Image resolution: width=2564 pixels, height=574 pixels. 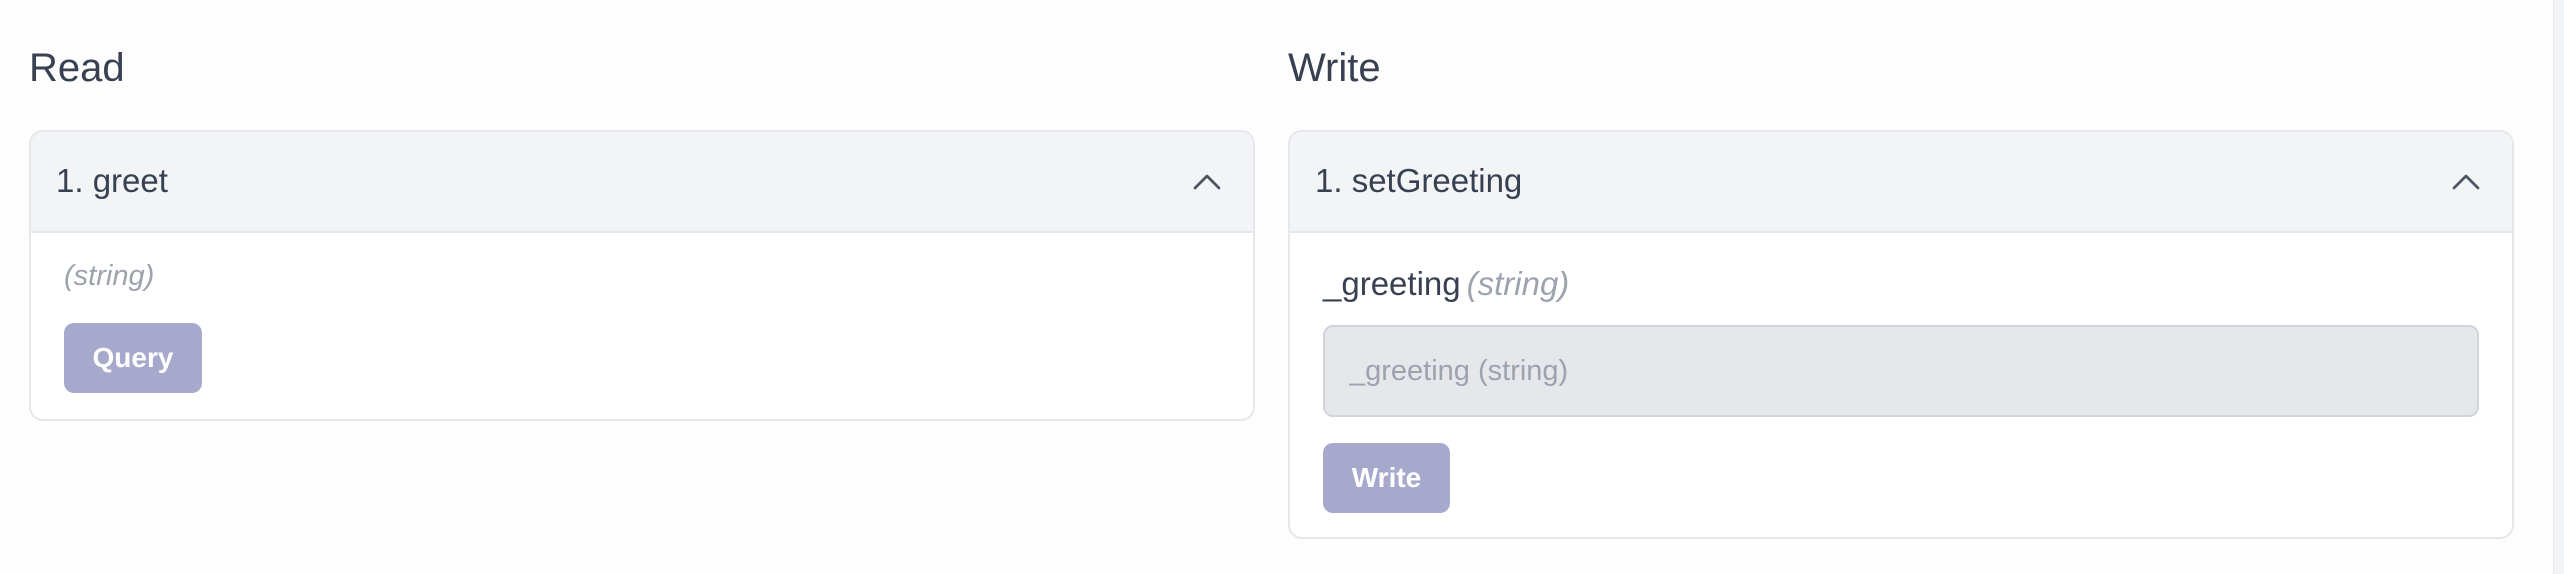 I want to click on scrollbar-track, so click(x=2558, y=287).